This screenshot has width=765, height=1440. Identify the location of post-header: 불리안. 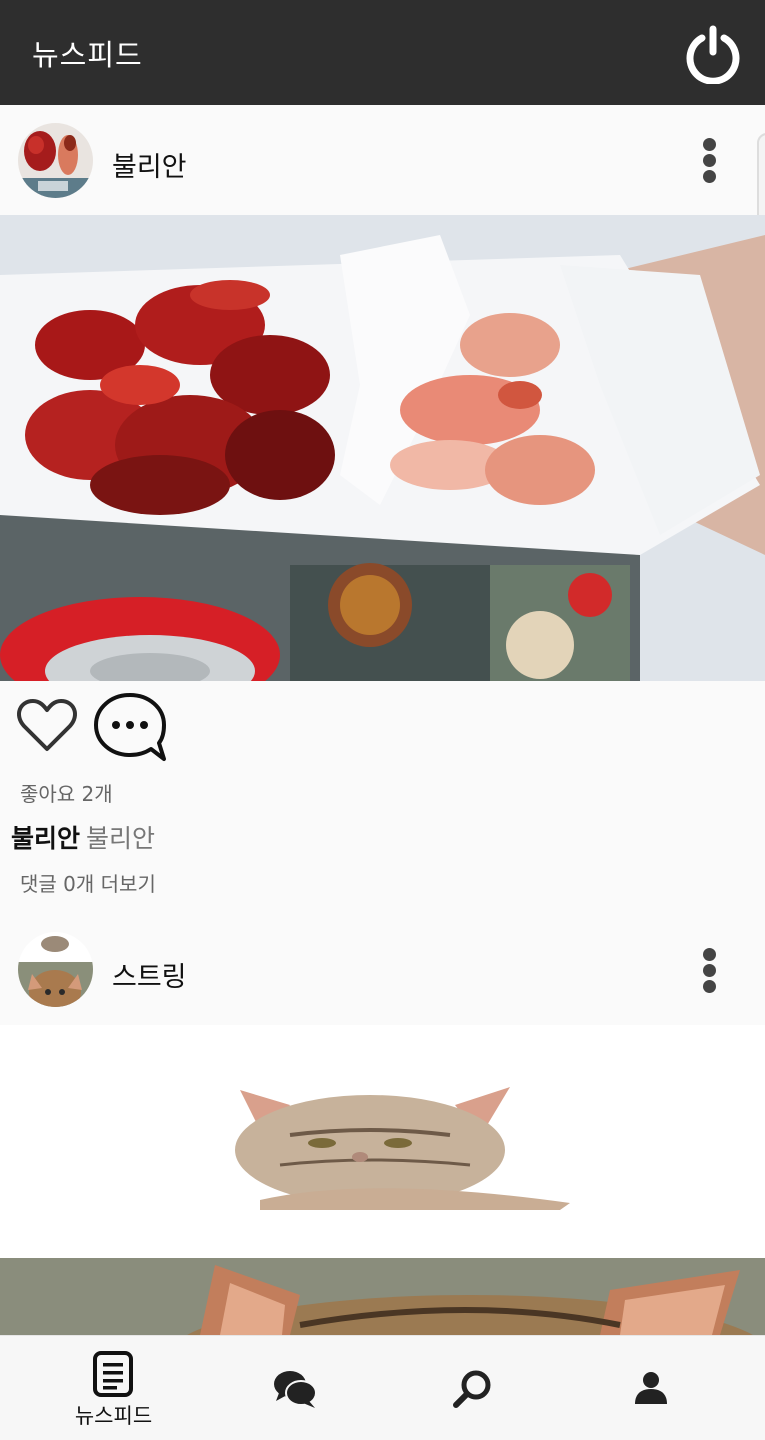
(382, 160).